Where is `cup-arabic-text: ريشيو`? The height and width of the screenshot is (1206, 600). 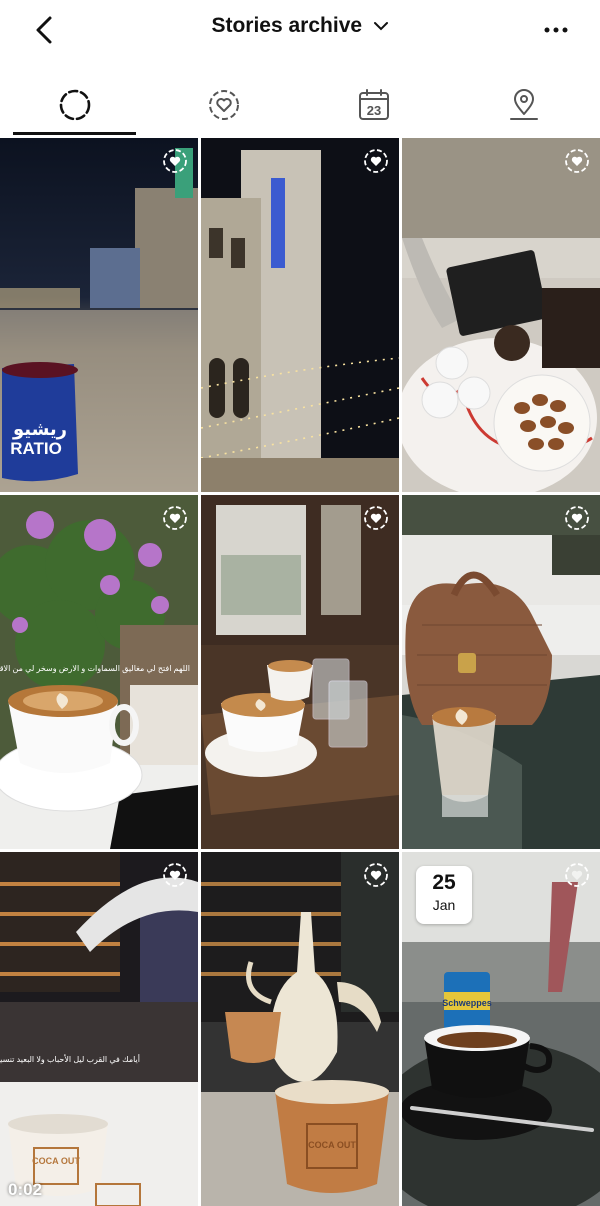
cup-arabic-text: ريشيو is located at coordinates (39, 429).